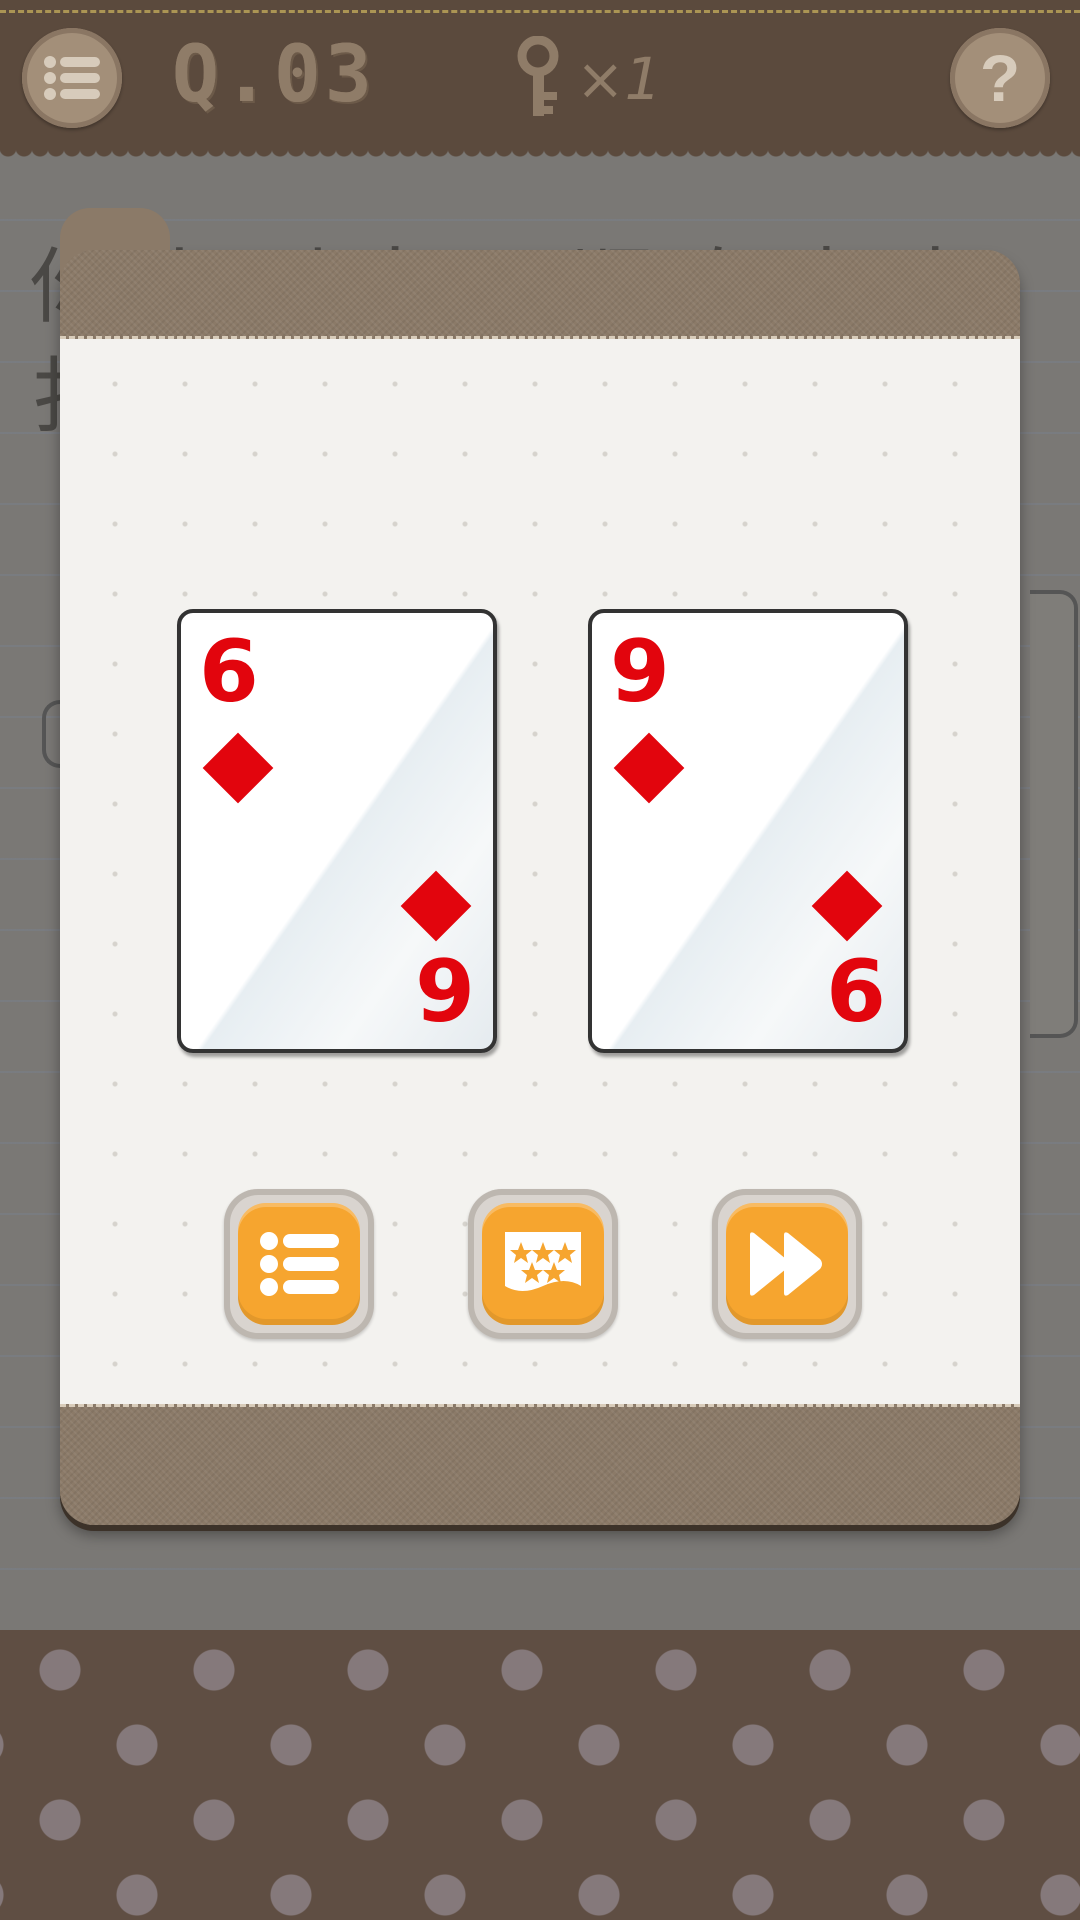 Image resolution: width=1080 pixels, height=1920 pixels. I want to click on key-count: ×1, so click(619, 79).